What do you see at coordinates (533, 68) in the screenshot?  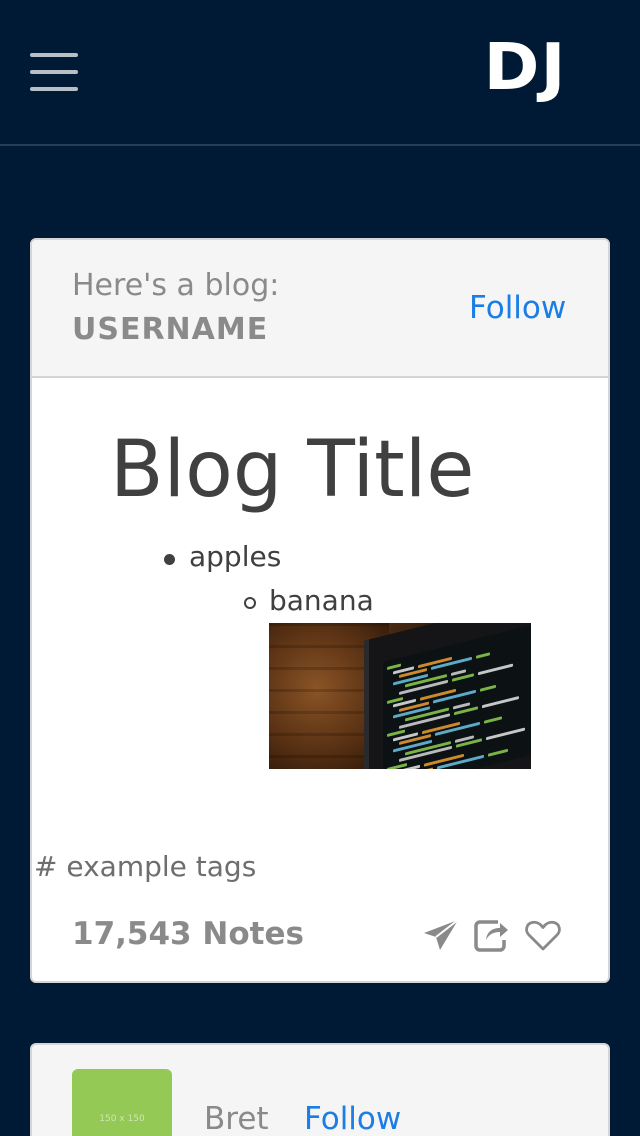 I see `site-logo: DJ` at bounding box center [533, 68].